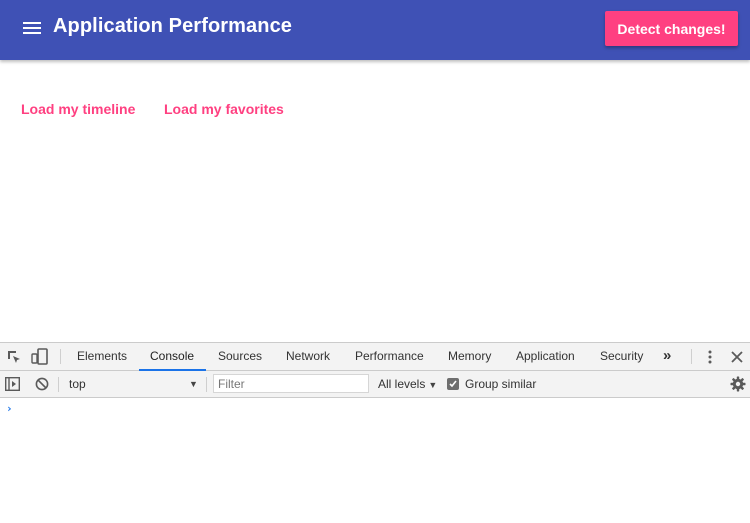 The height and width of the screenshot is (523, 750). I want to click on hamburger-menu-icon, so click(33, 29).